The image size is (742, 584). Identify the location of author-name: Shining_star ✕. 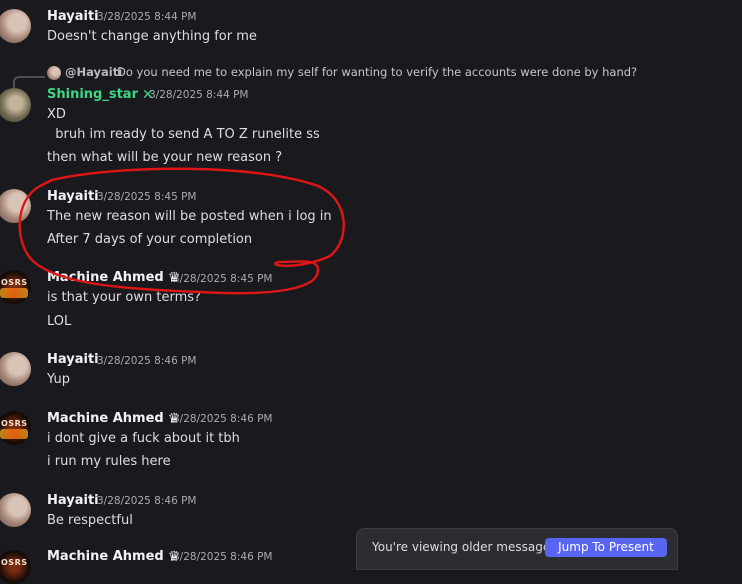
(100, 95).